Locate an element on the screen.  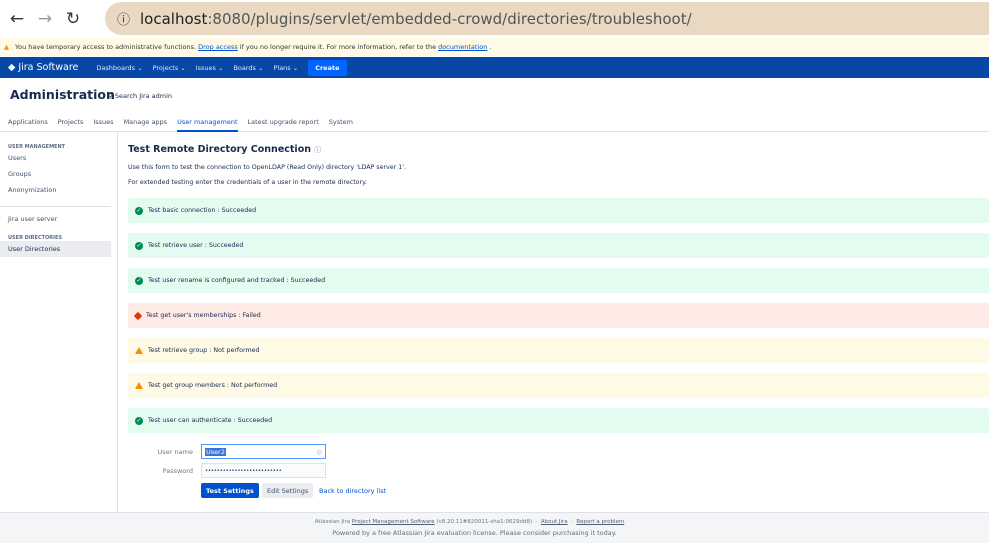
password-input: •••••••••••••••••••••••••• is located at coordinates (263, 470).